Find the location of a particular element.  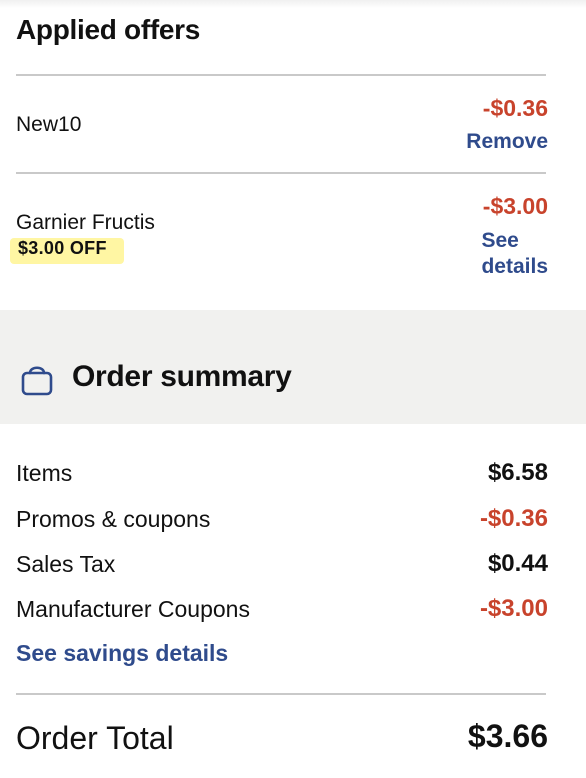

summary-row-label: Manufacturer Coupons is located at coordinates (133, 609).